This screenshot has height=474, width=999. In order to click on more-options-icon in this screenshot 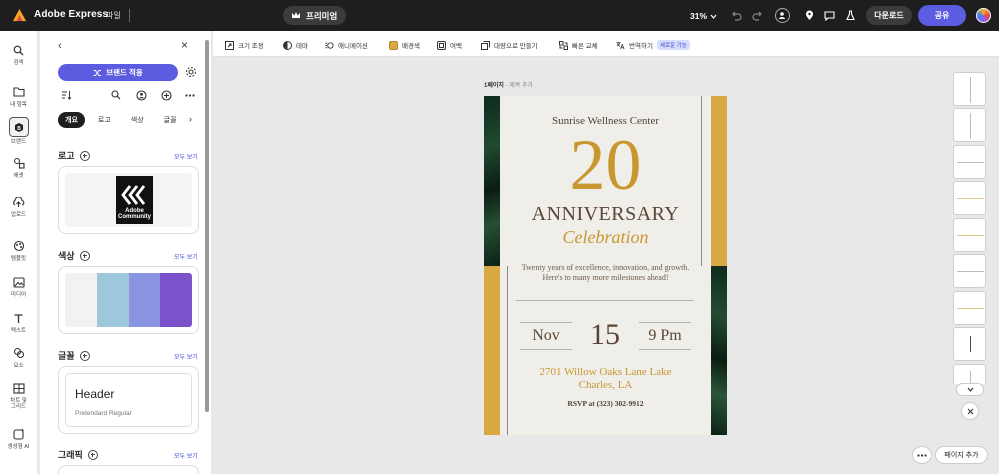, I will do `click(190, 95)`.